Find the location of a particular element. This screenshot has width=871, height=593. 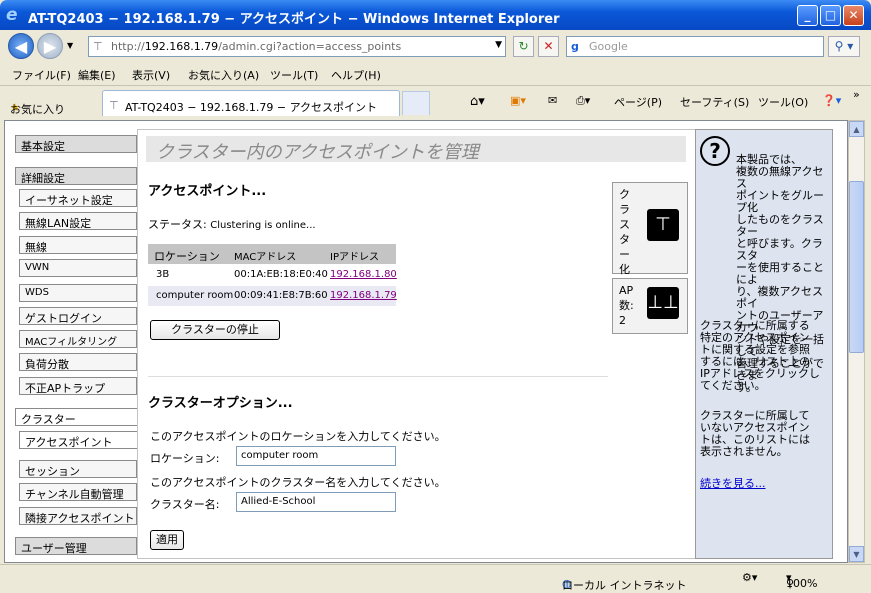

history-dropdown-icon: ▼ is located at coordinates (70, 45).